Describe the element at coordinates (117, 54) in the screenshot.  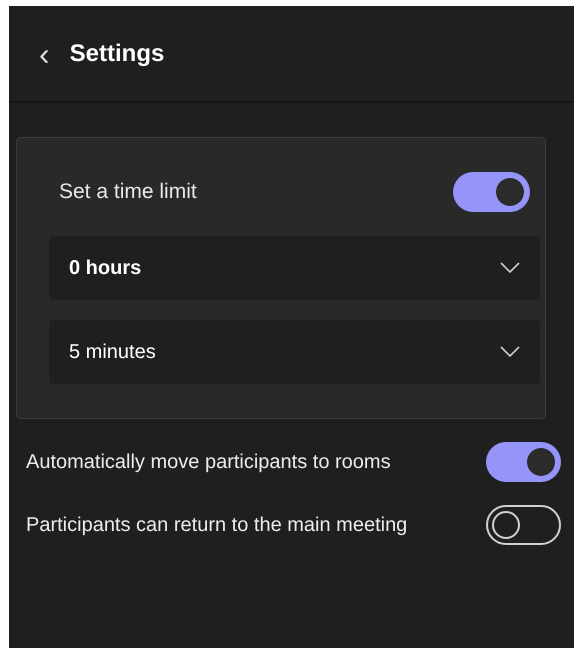
I see `panel-title: Settings` at that location.